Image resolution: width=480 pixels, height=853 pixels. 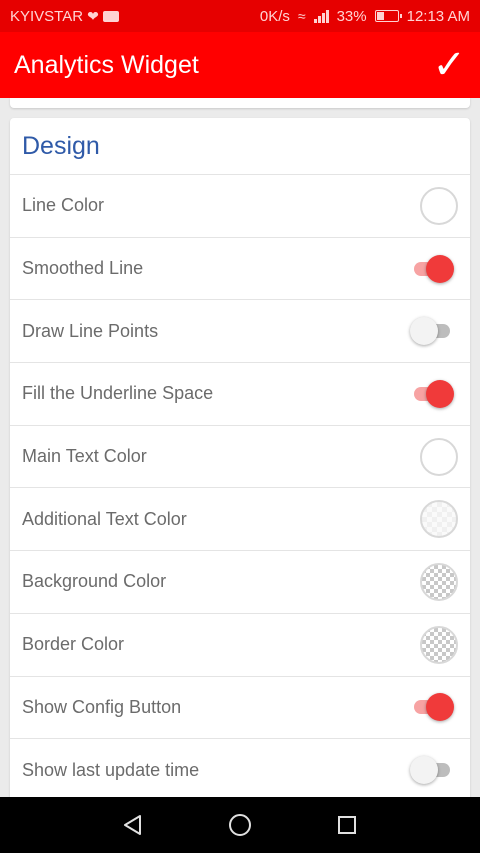 What do you see at coordinates (240, 206) in the screenshot?
I see `settings-row: Line Color` at bounding box center [240, 206].